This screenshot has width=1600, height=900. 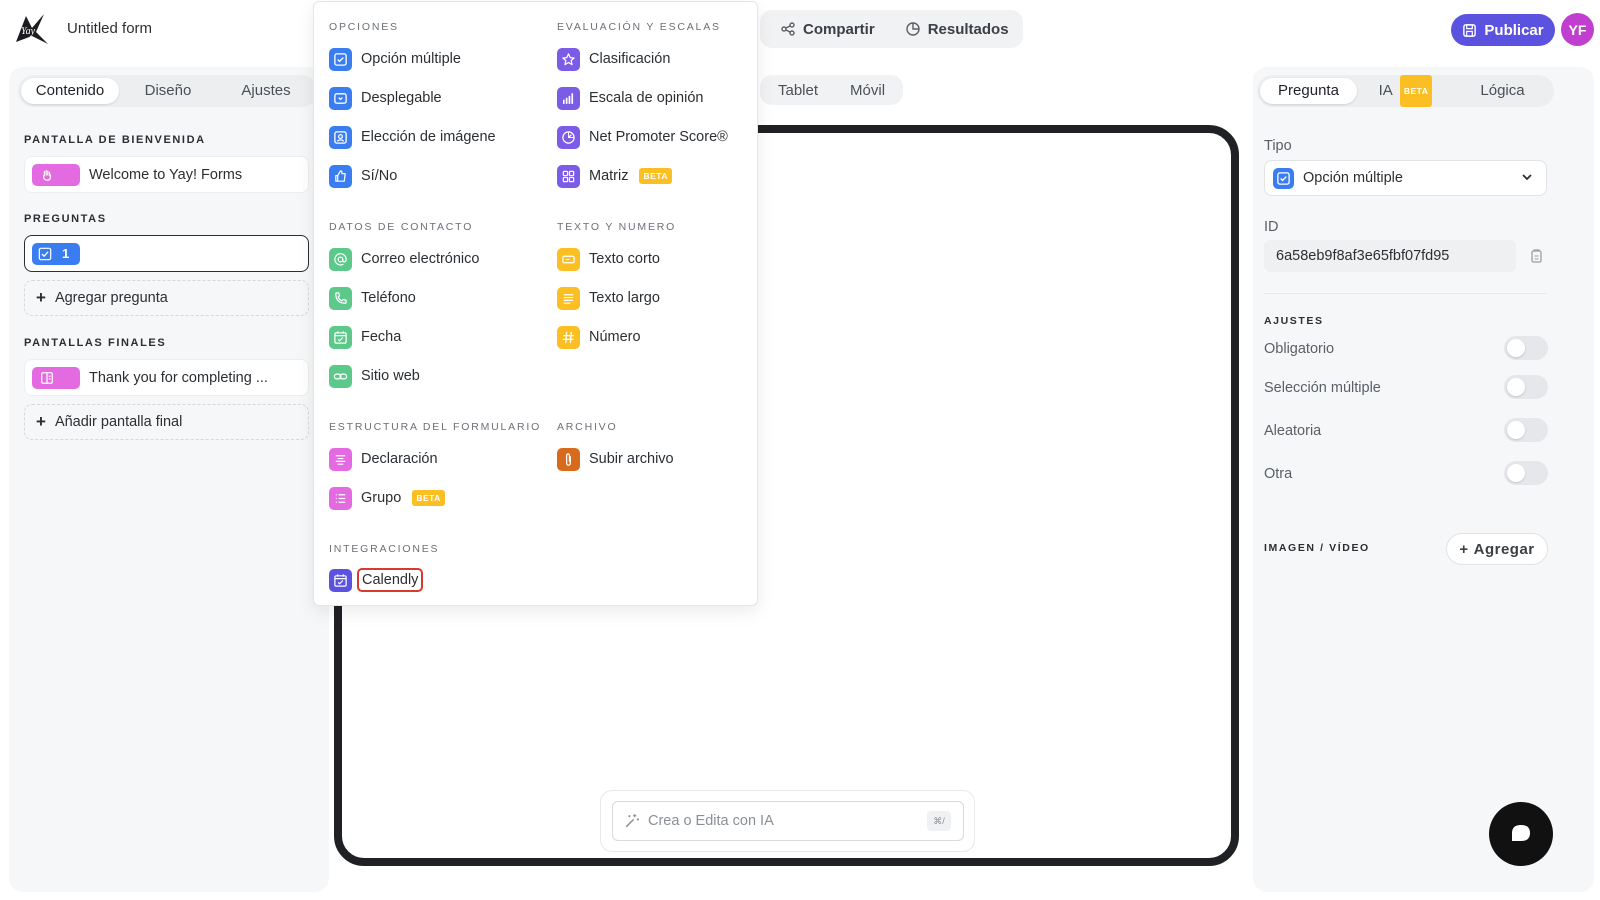 I want to click on tab-pregunta: Pregunta, so click(x=1308, y=91).